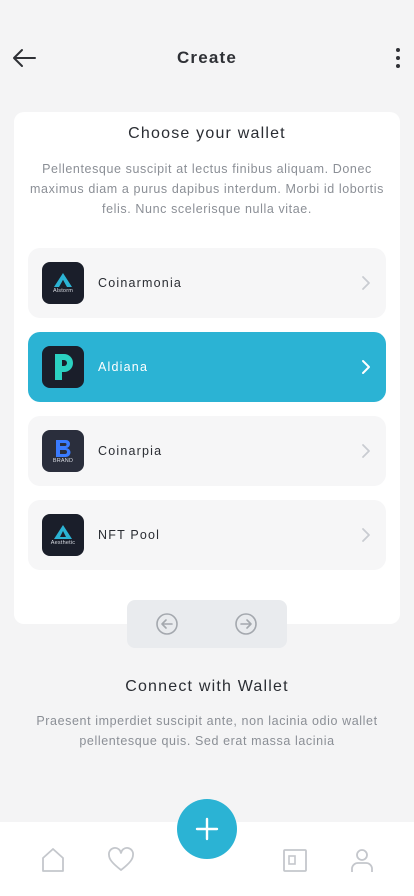 The image size is (414, 896). I want to click on wallet-item-nft-pool: Aesthetic NFT Pool, so click(207, 535).